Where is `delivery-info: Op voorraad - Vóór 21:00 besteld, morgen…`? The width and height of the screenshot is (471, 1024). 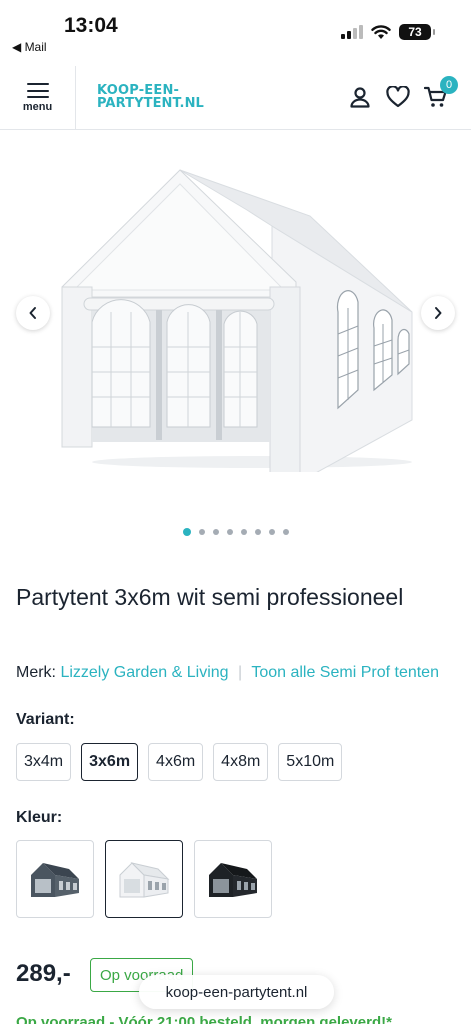 delivery-info: Op voorraad - Vóór 21:00 besteld, morgen… is located at coordinates (204, 1019).